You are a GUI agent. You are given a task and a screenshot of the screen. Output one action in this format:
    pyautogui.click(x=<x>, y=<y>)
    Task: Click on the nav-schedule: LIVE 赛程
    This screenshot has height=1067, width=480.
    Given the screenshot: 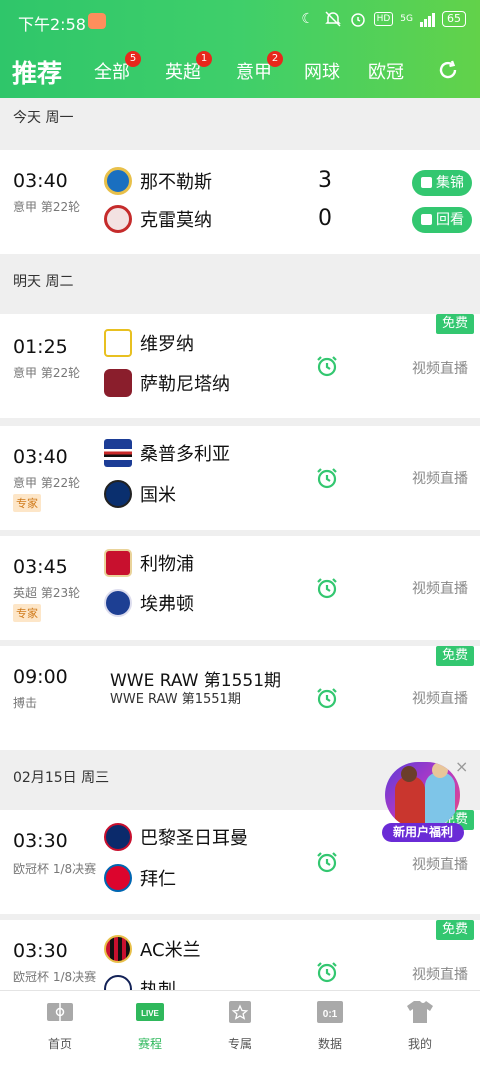 What is the action you would take?
    pyautogui.click(x=150, y=1025)
    